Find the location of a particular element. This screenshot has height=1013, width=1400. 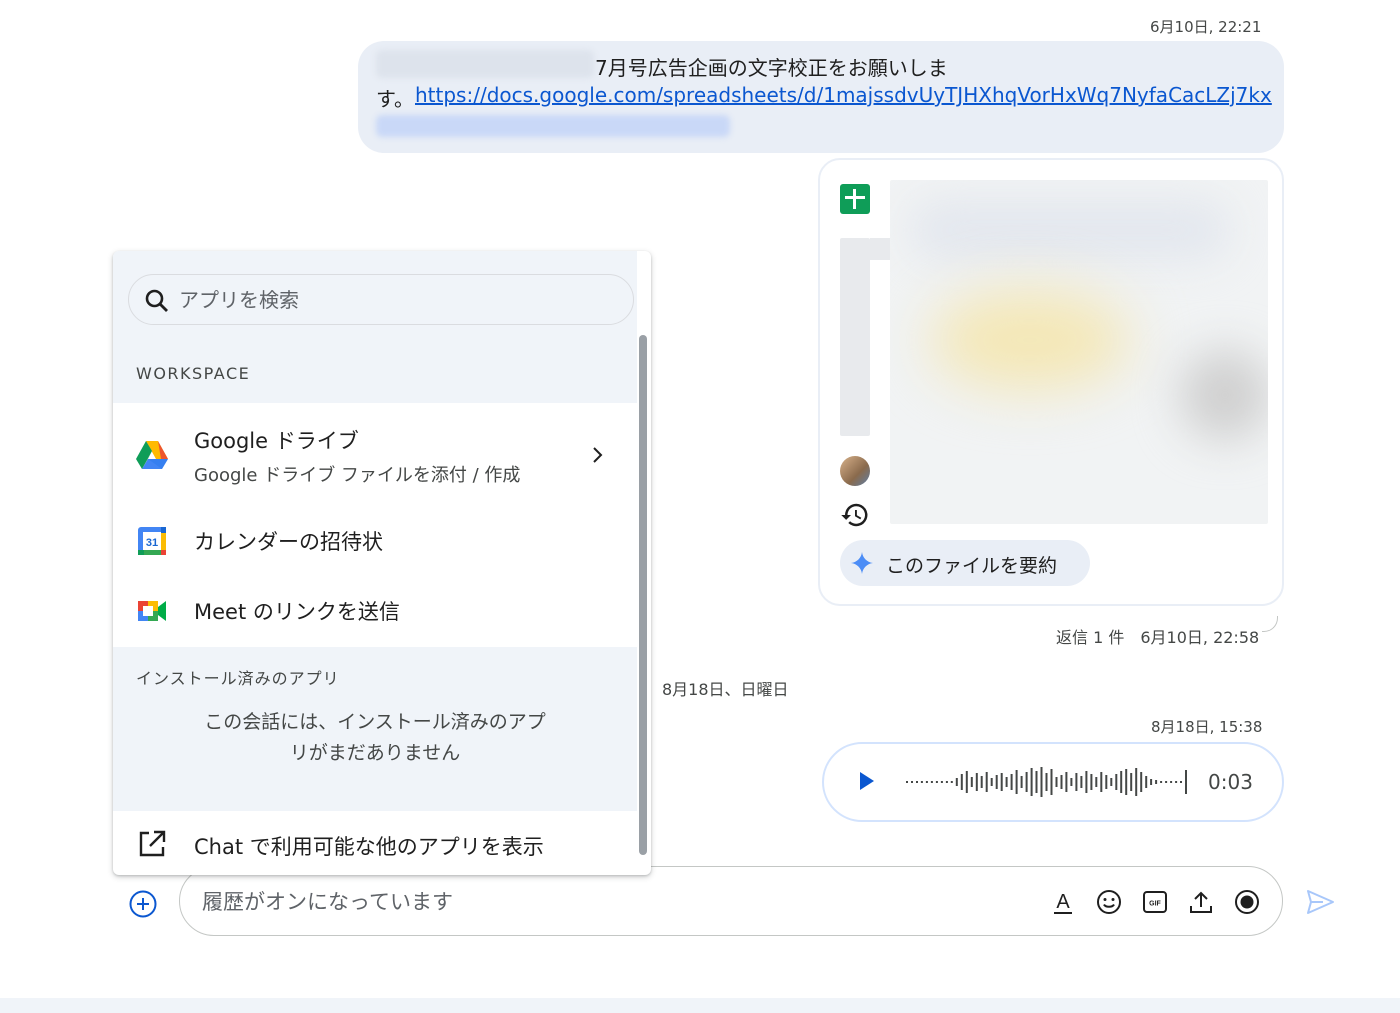

message-input is located at coordinates (612, 902).